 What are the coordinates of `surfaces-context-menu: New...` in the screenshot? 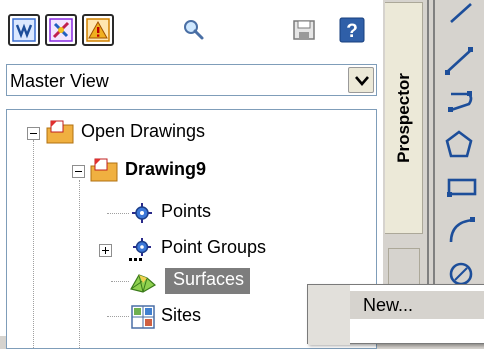 It's located at (395, 314).